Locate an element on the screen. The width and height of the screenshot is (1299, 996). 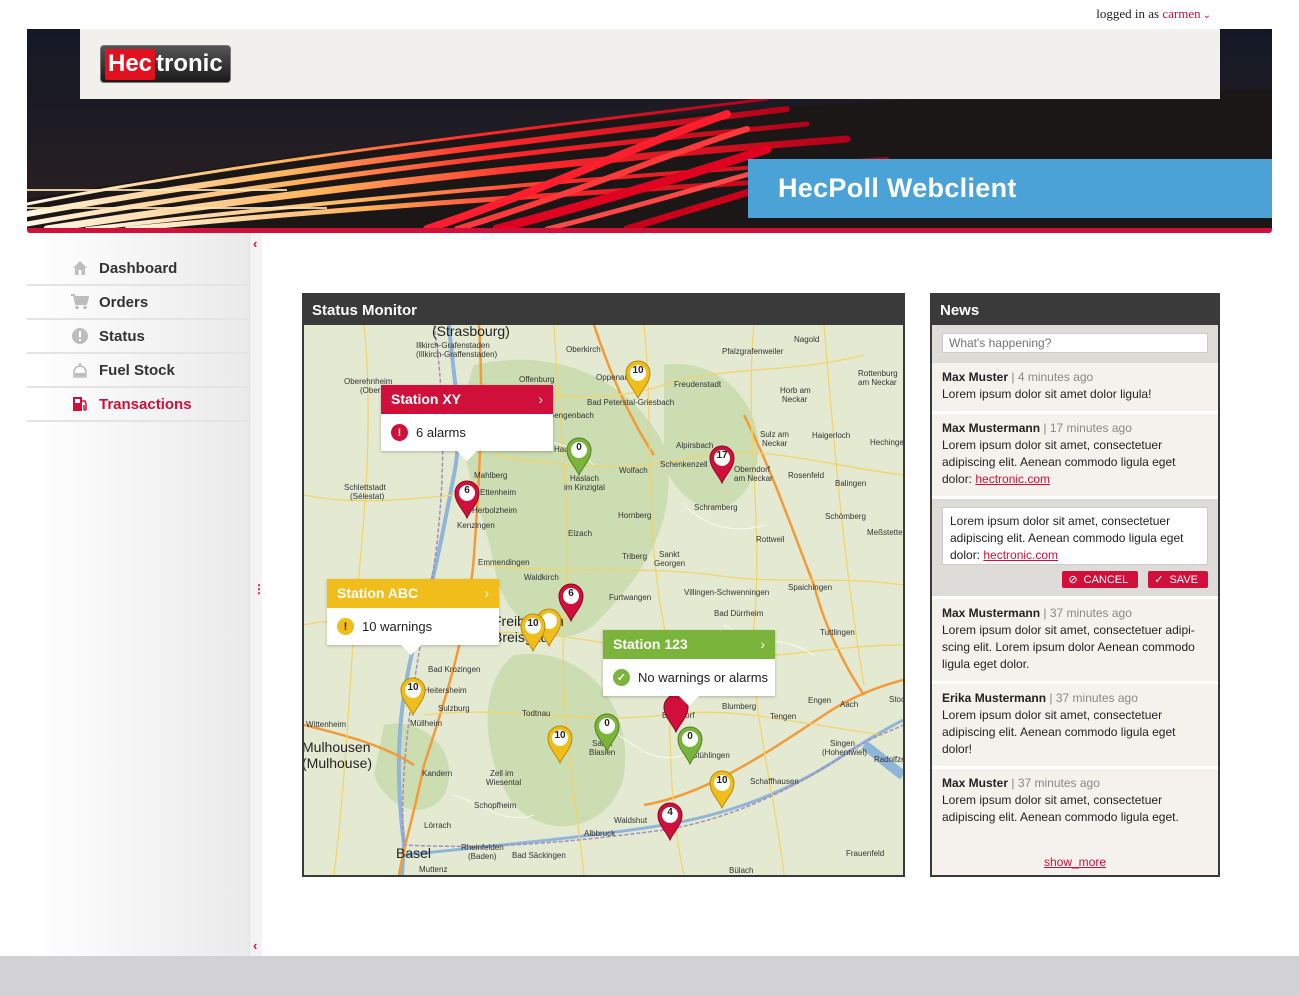
map-label: Gengenbach is located at coordinates (571, 415).